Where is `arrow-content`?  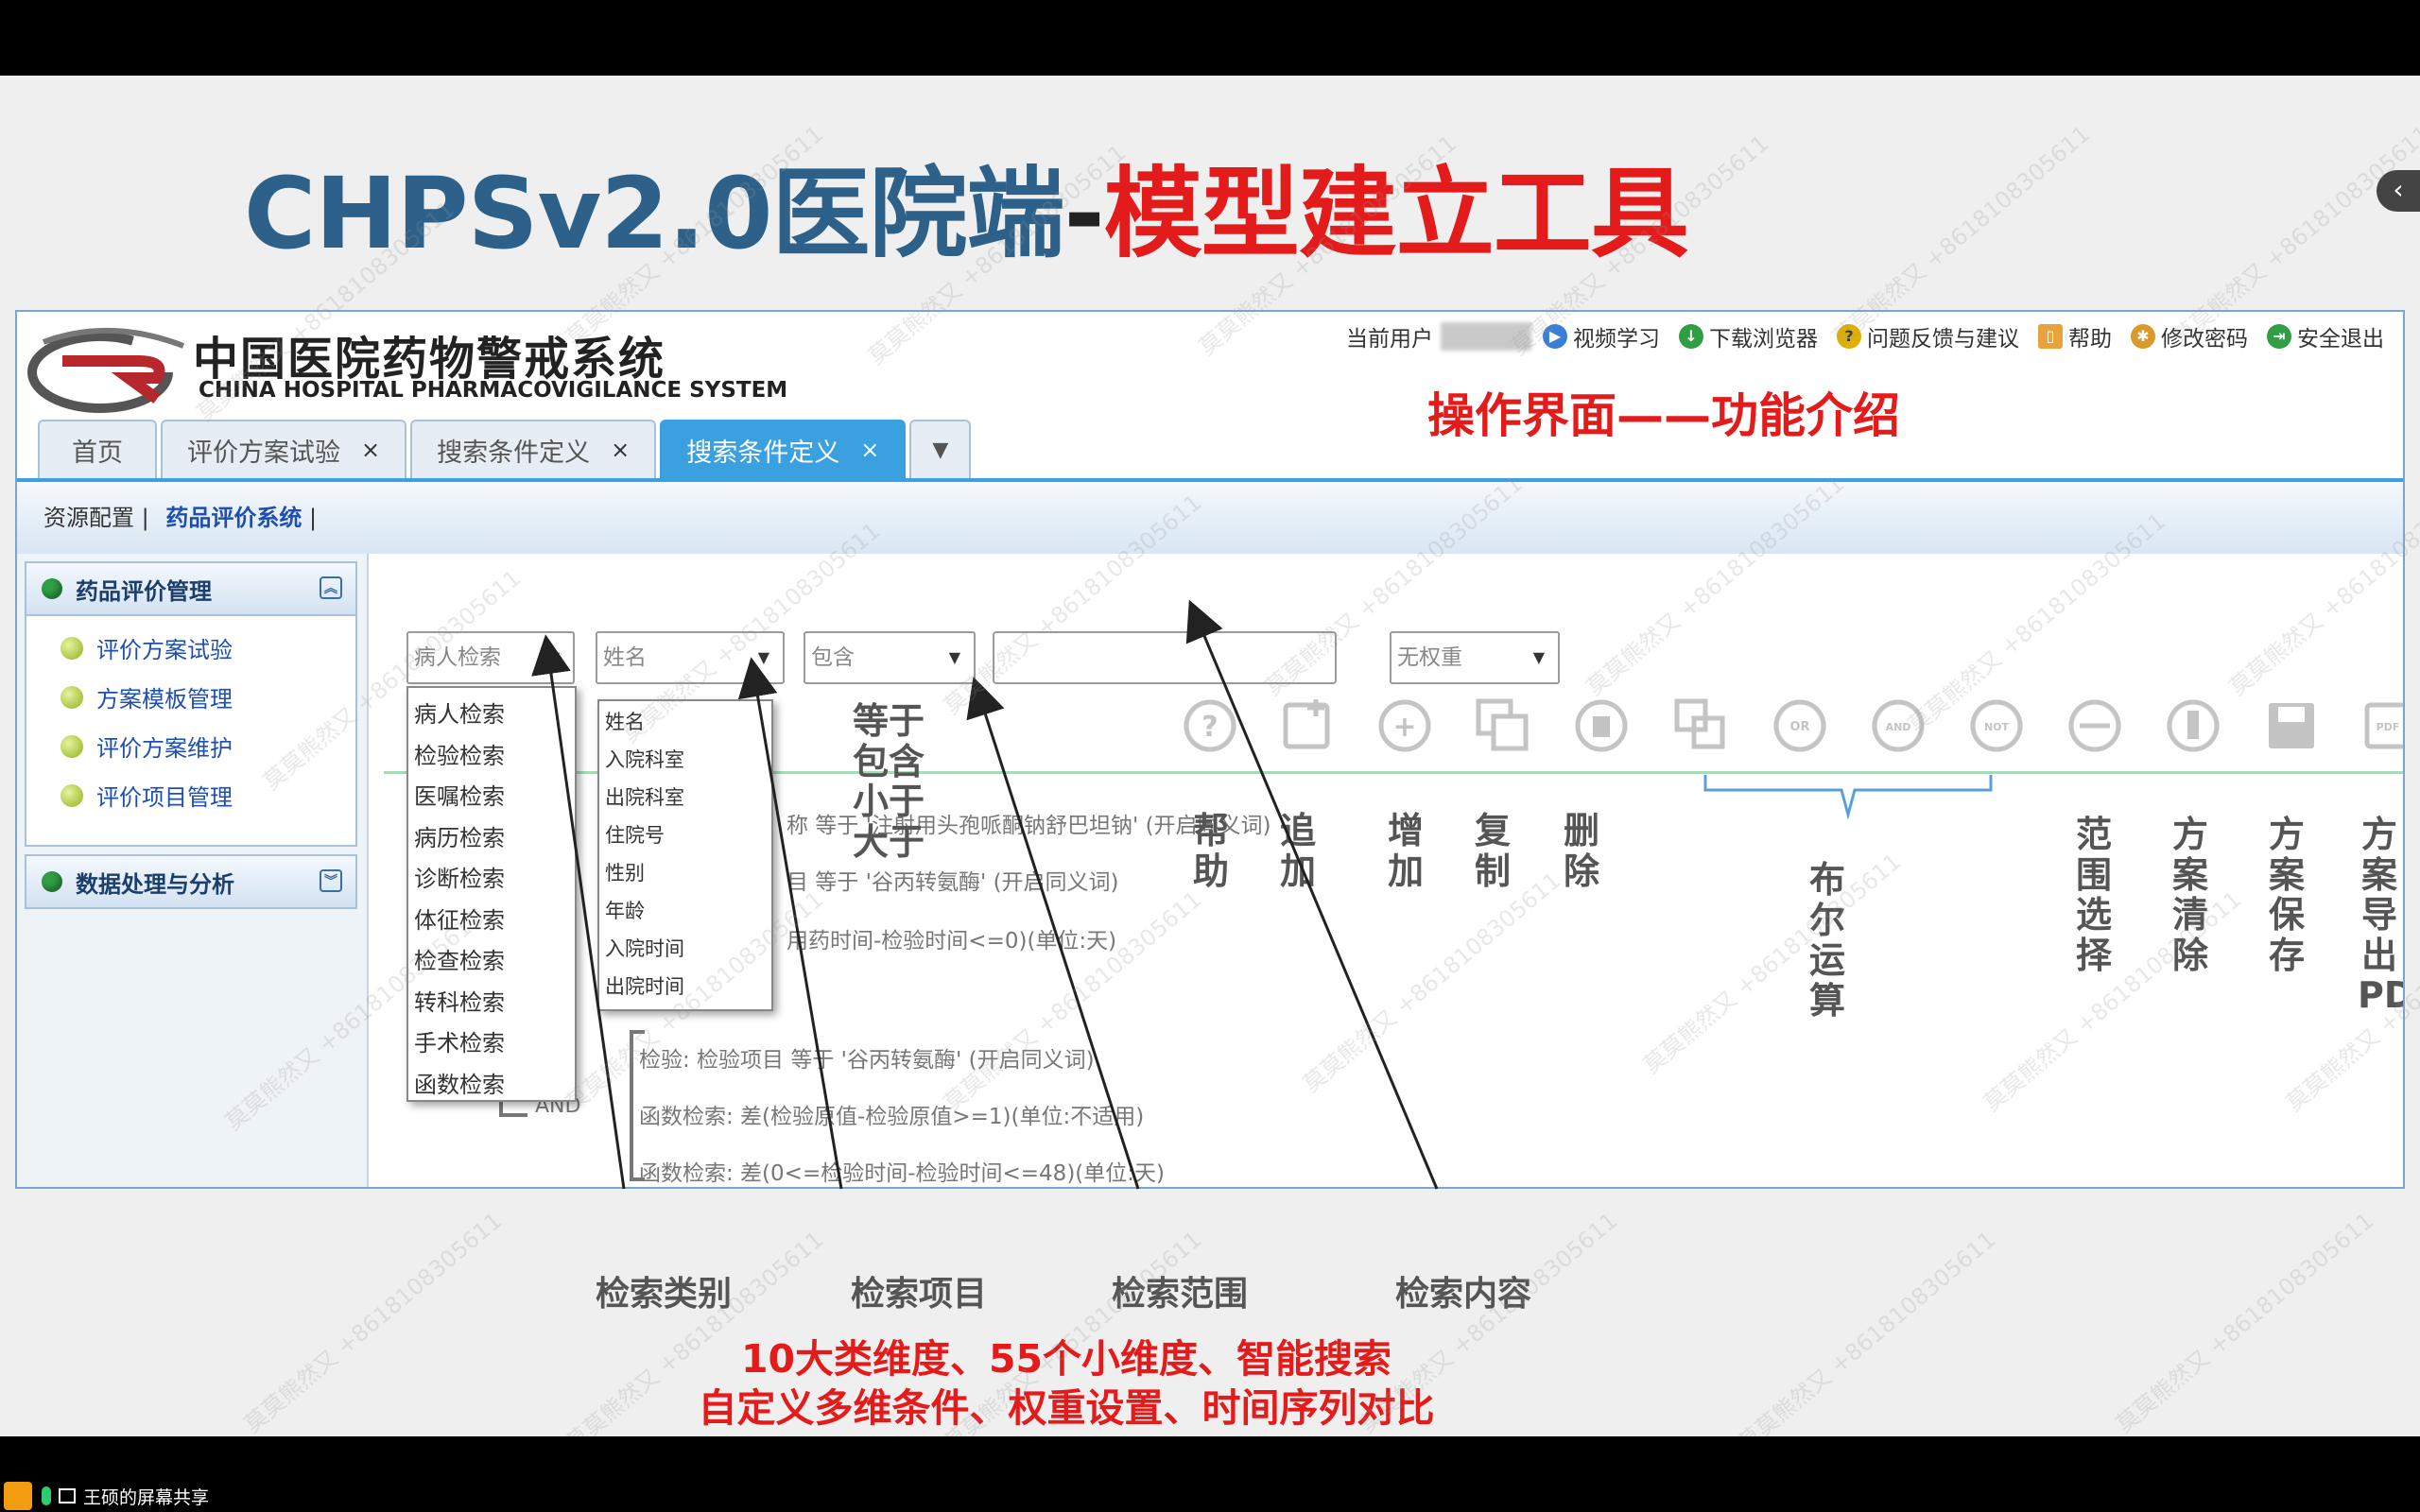
arrow-content is located at coordinates (1312, 894).